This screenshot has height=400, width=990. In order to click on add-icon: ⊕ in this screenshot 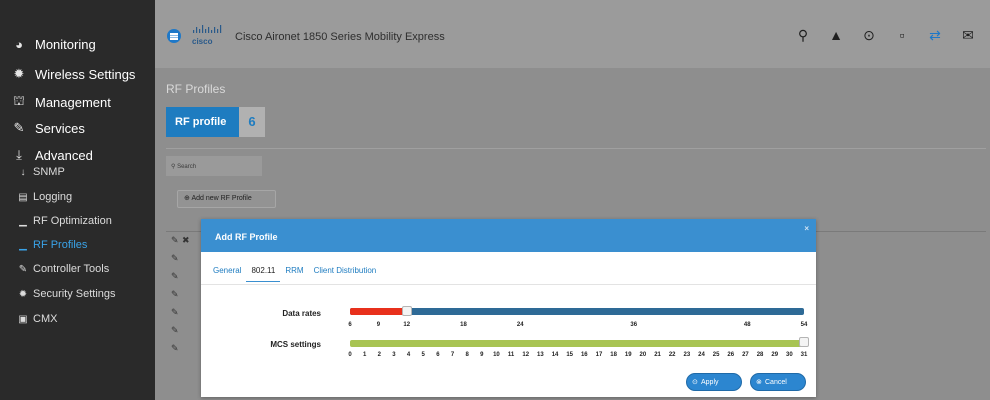, I will do `click(187, 198)`.